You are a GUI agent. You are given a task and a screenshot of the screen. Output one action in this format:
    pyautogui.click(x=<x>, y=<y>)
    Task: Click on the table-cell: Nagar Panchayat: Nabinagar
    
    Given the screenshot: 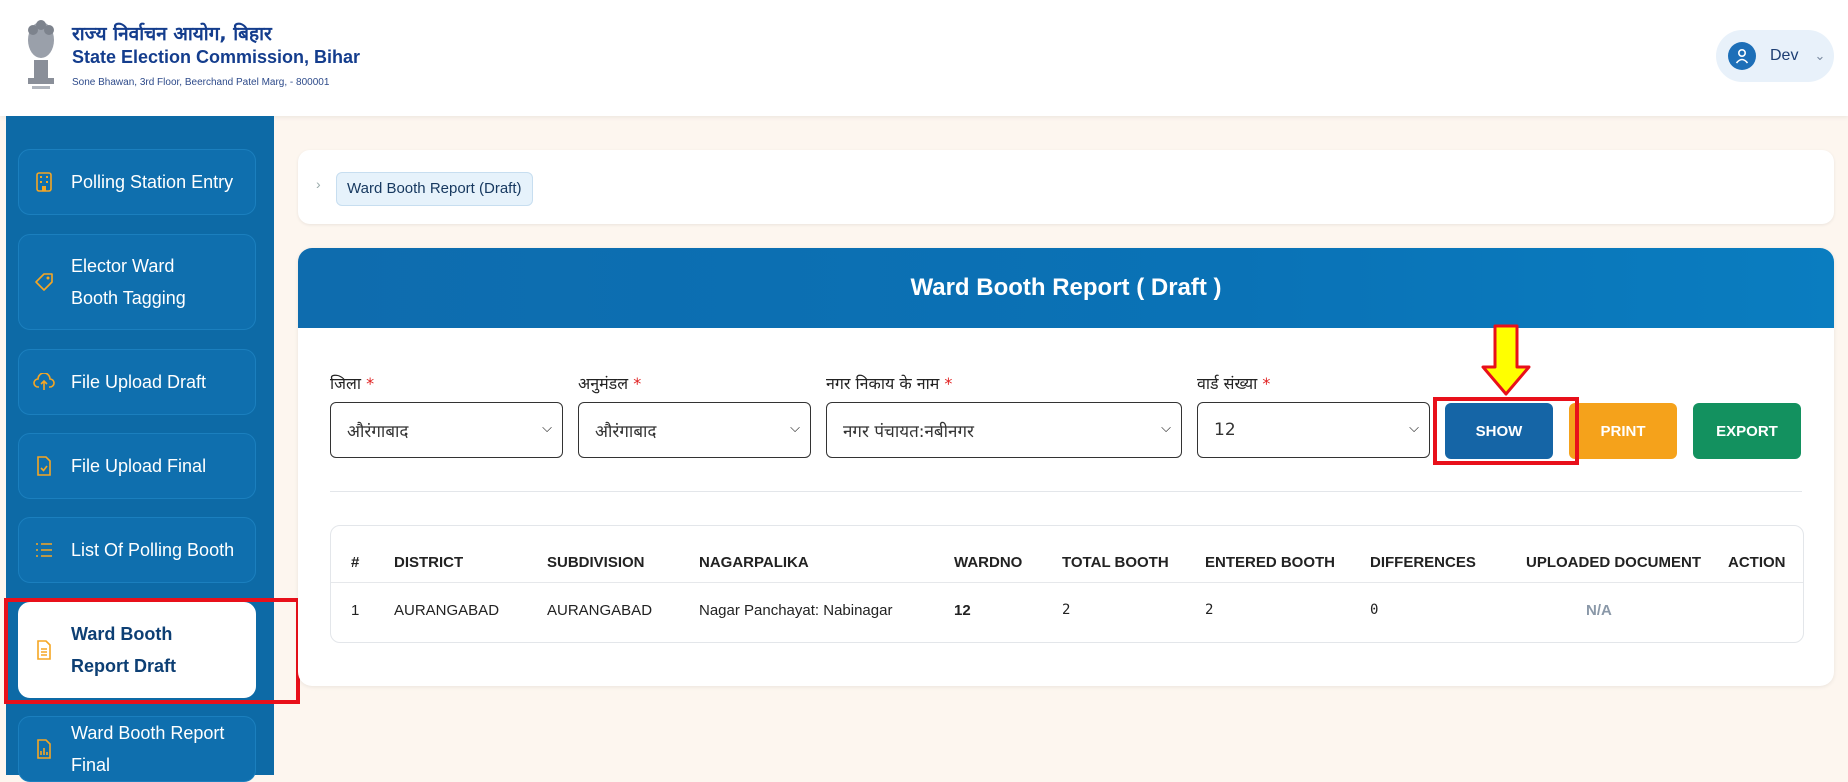 What is the action you would take?
    pyautogui.click(x=796, y=610)
    